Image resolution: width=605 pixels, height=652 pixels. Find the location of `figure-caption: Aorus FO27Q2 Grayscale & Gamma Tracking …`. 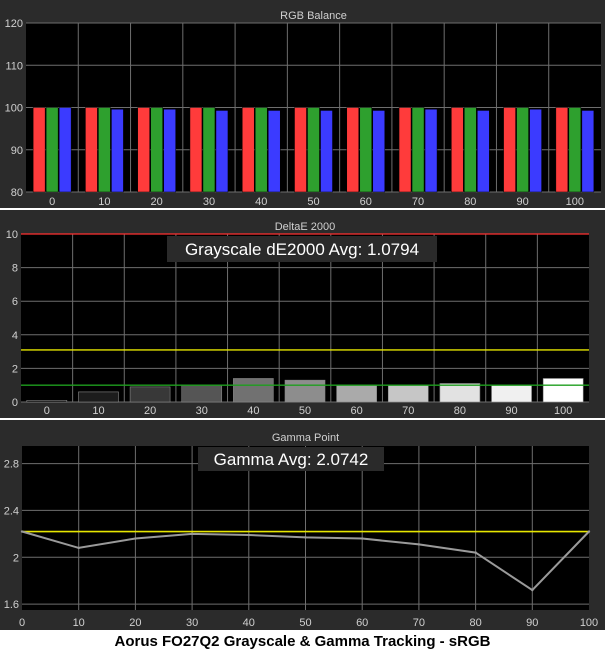

figure-caption: Aorus FO27Q2 Grayscale & Gamma Tracking … is located at coordinates (302, 641).